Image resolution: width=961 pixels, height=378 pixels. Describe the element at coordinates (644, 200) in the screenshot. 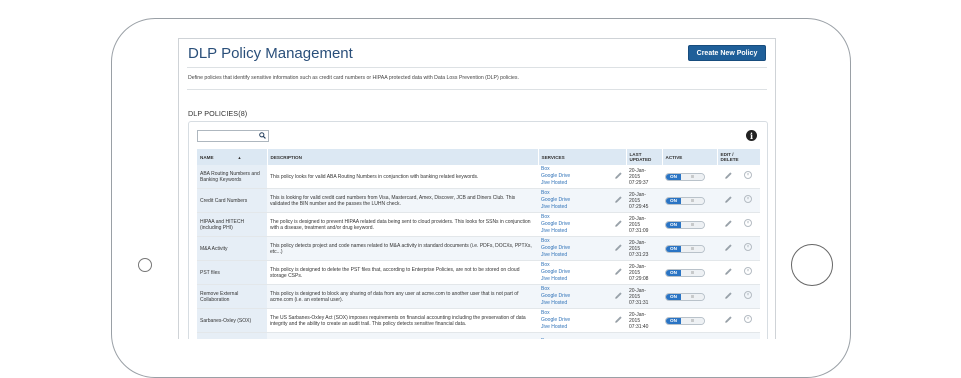

I see `last-updated-cell: 20-Jan- 2015 07:29:45` at that location.